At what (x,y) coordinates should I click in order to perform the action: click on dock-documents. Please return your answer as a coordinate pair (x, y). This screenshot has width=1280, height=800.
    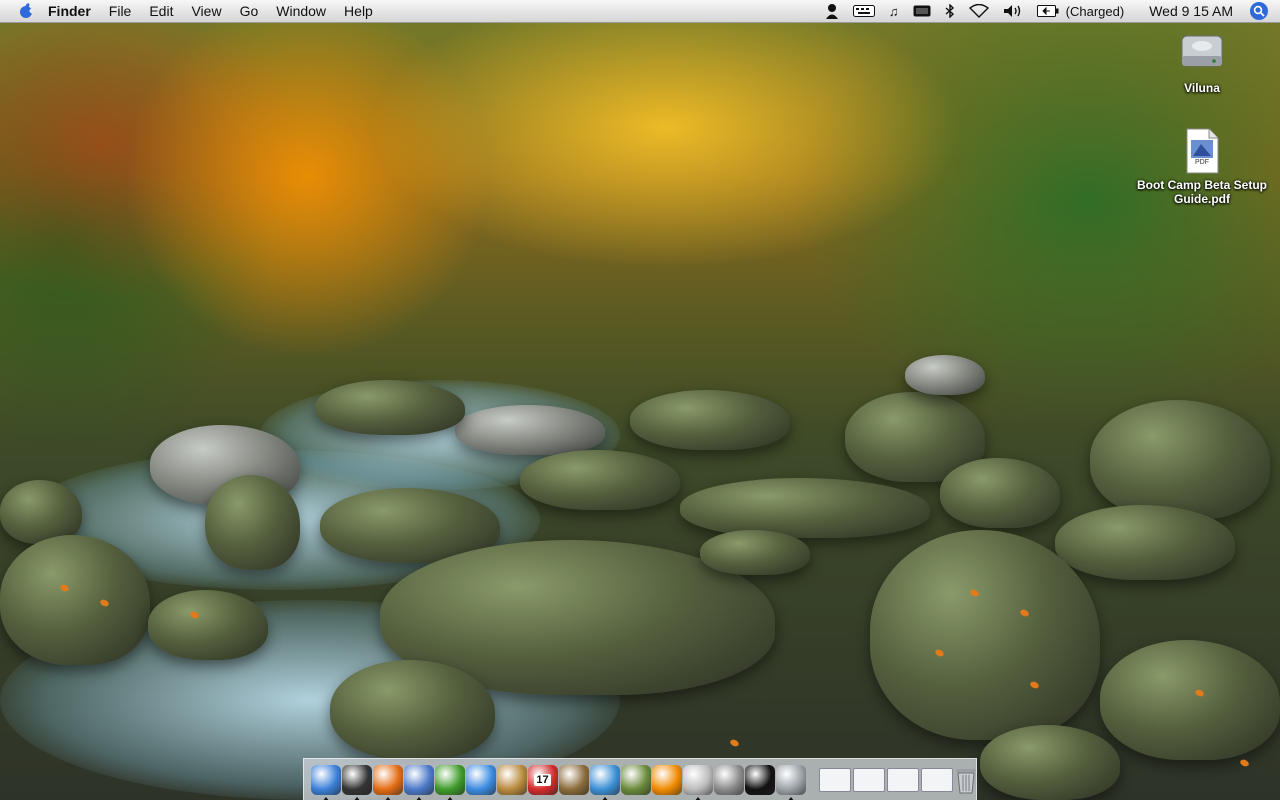
    Looking at the image, I should click on (885, 779).